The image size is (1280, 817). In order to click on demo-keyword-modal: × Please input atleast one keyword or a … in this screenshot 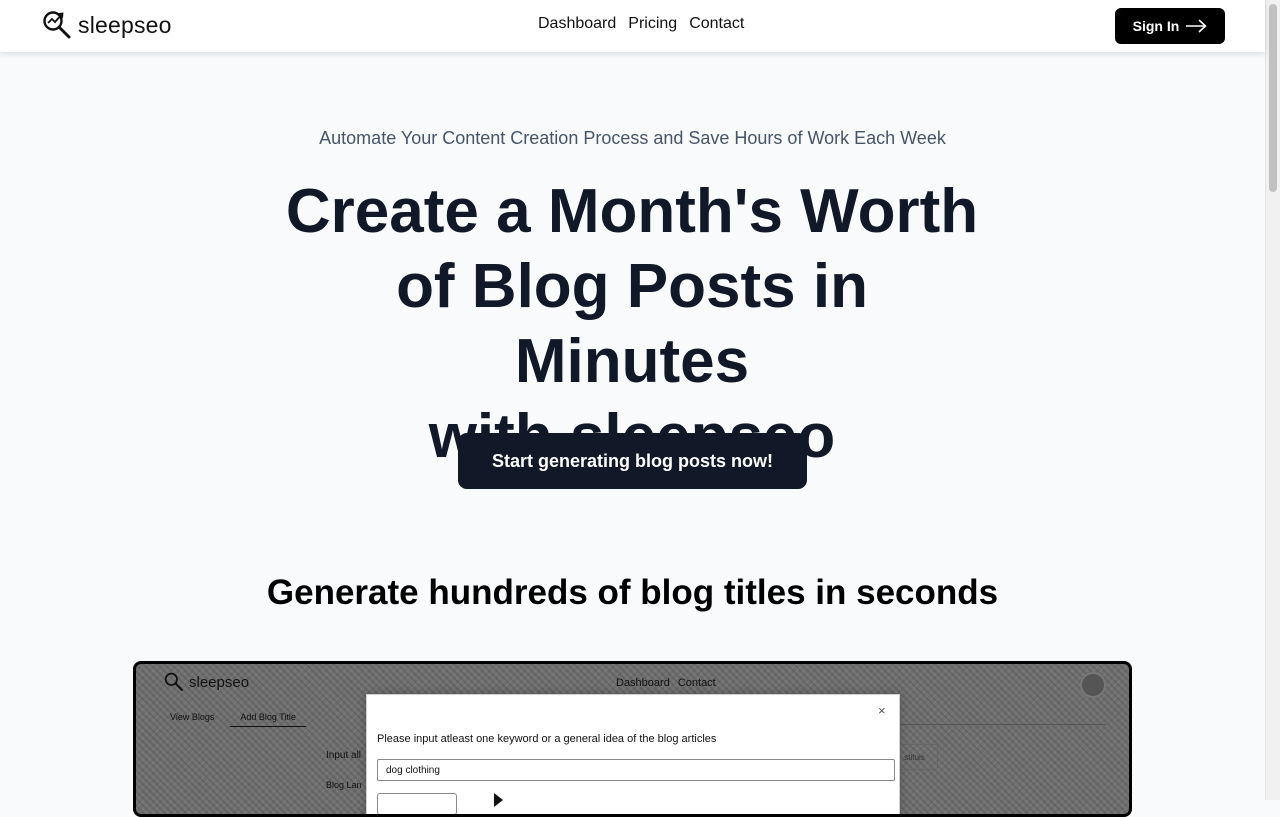, I will do `click(633, 754)`.